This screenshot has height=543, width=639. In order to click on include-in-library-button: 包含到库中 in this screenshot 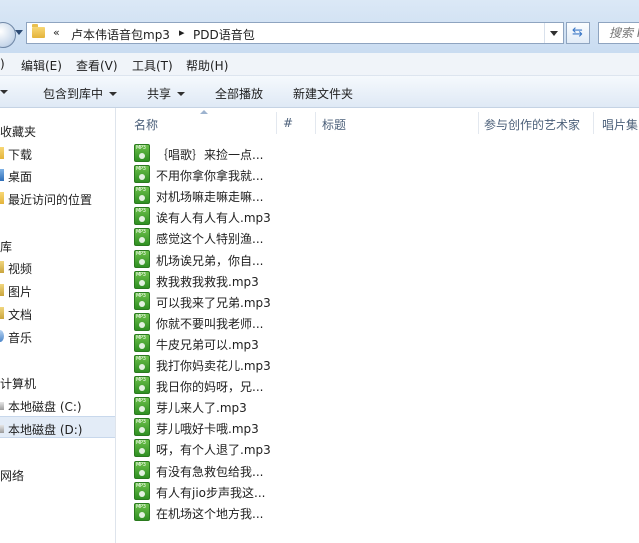, I will do `click(80, 93)`.